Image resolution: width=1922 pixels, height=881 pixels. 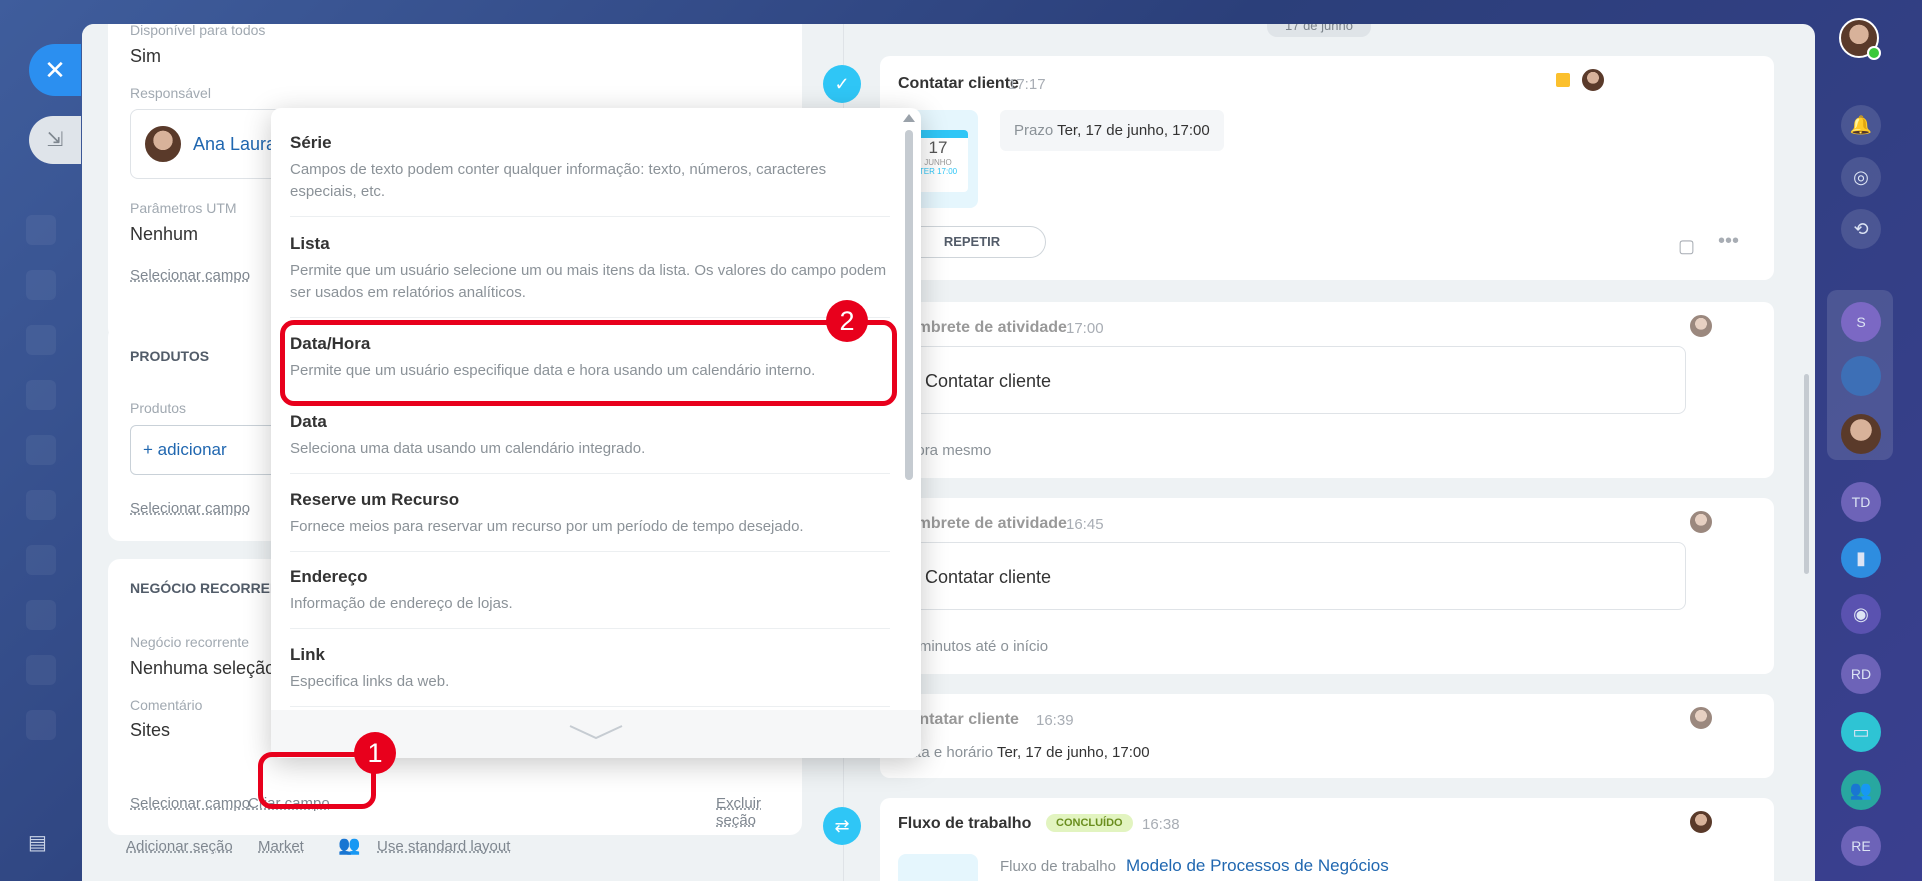 I want to click on chat-avatar-s: S, so click(x=1861, y=322).